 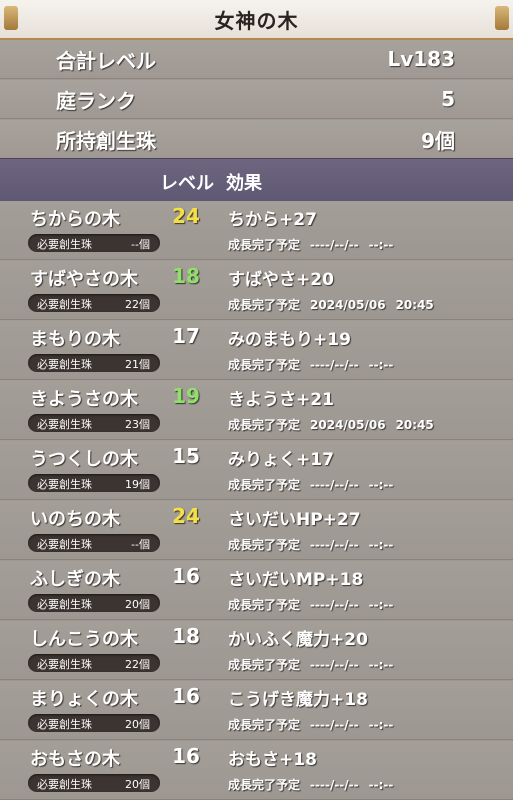 What do you see at coordinates (75, 519) in the screenshot?
I see `tree-name: いのちの木` at bounding box center [75, 519].